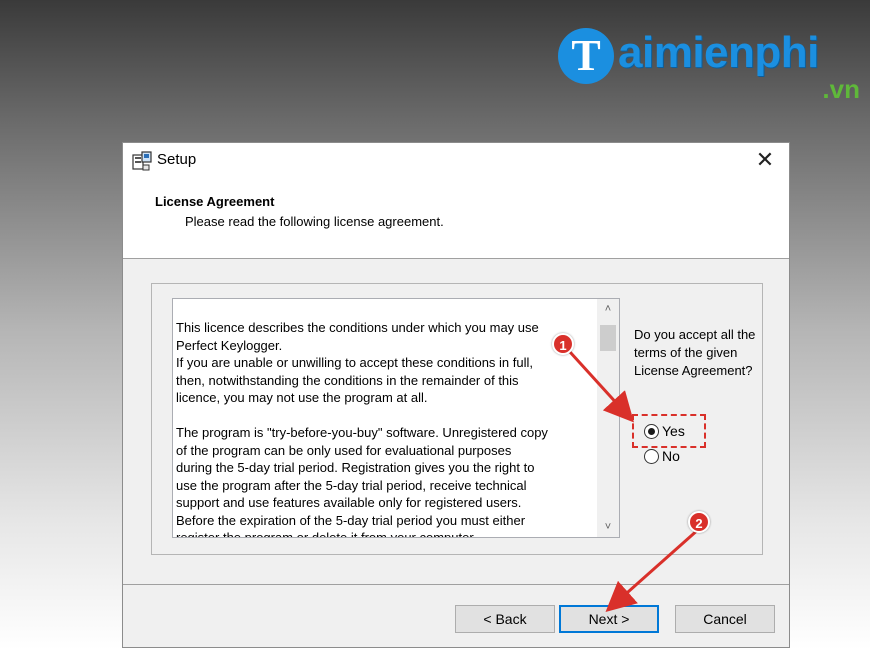 This screenshot has width=870, height=650. Describe the element at coordinates (608, 309) in the screenshot. I see `scroll-up-arrow-icon: ˄` at that location.